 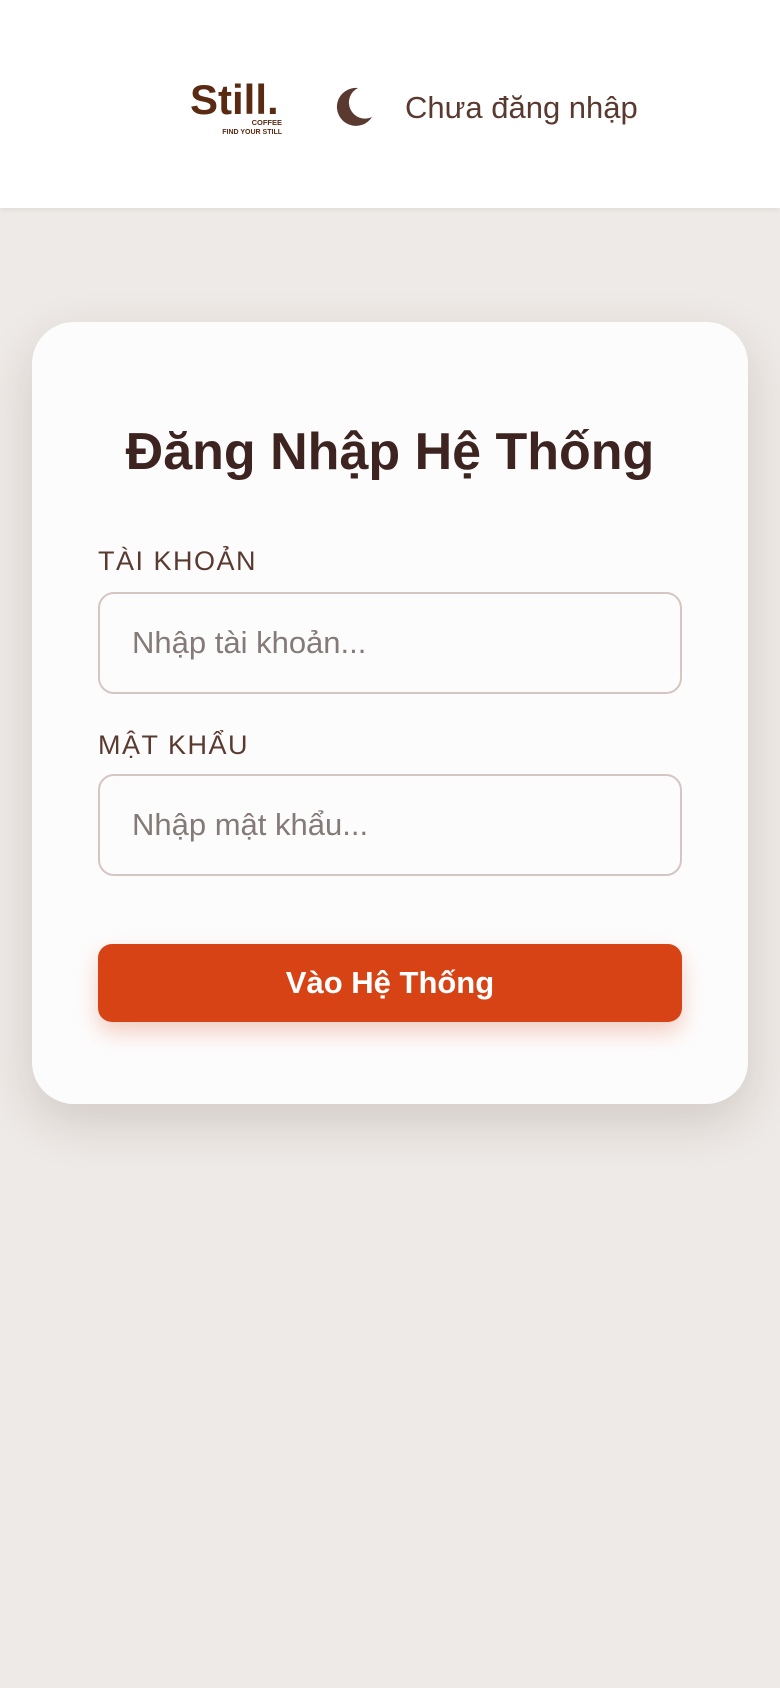 I want to click on still-coffee-logo: Still. COFFEE FIND YOUR STILL, so click(x=238, y=107).